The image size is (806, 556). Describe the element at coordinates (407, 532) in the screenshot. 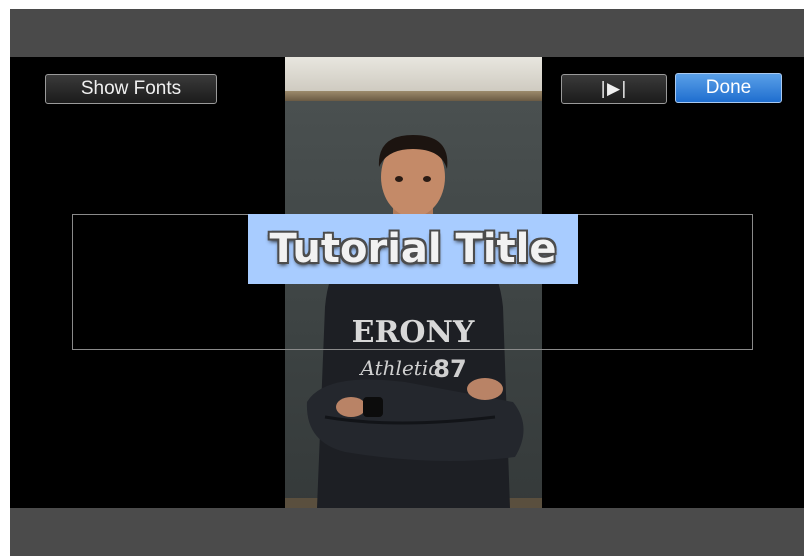

I see `bottom-bar` at that location.